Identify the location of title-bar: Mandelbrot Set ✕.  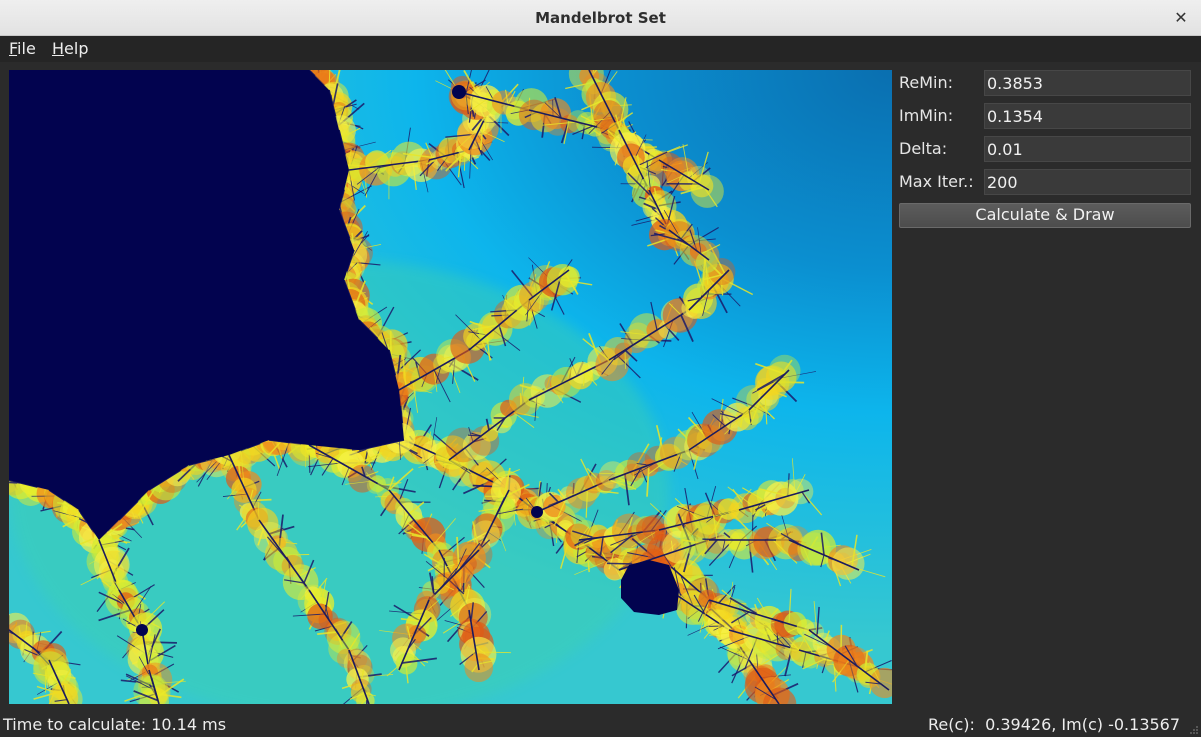
(600, 18).